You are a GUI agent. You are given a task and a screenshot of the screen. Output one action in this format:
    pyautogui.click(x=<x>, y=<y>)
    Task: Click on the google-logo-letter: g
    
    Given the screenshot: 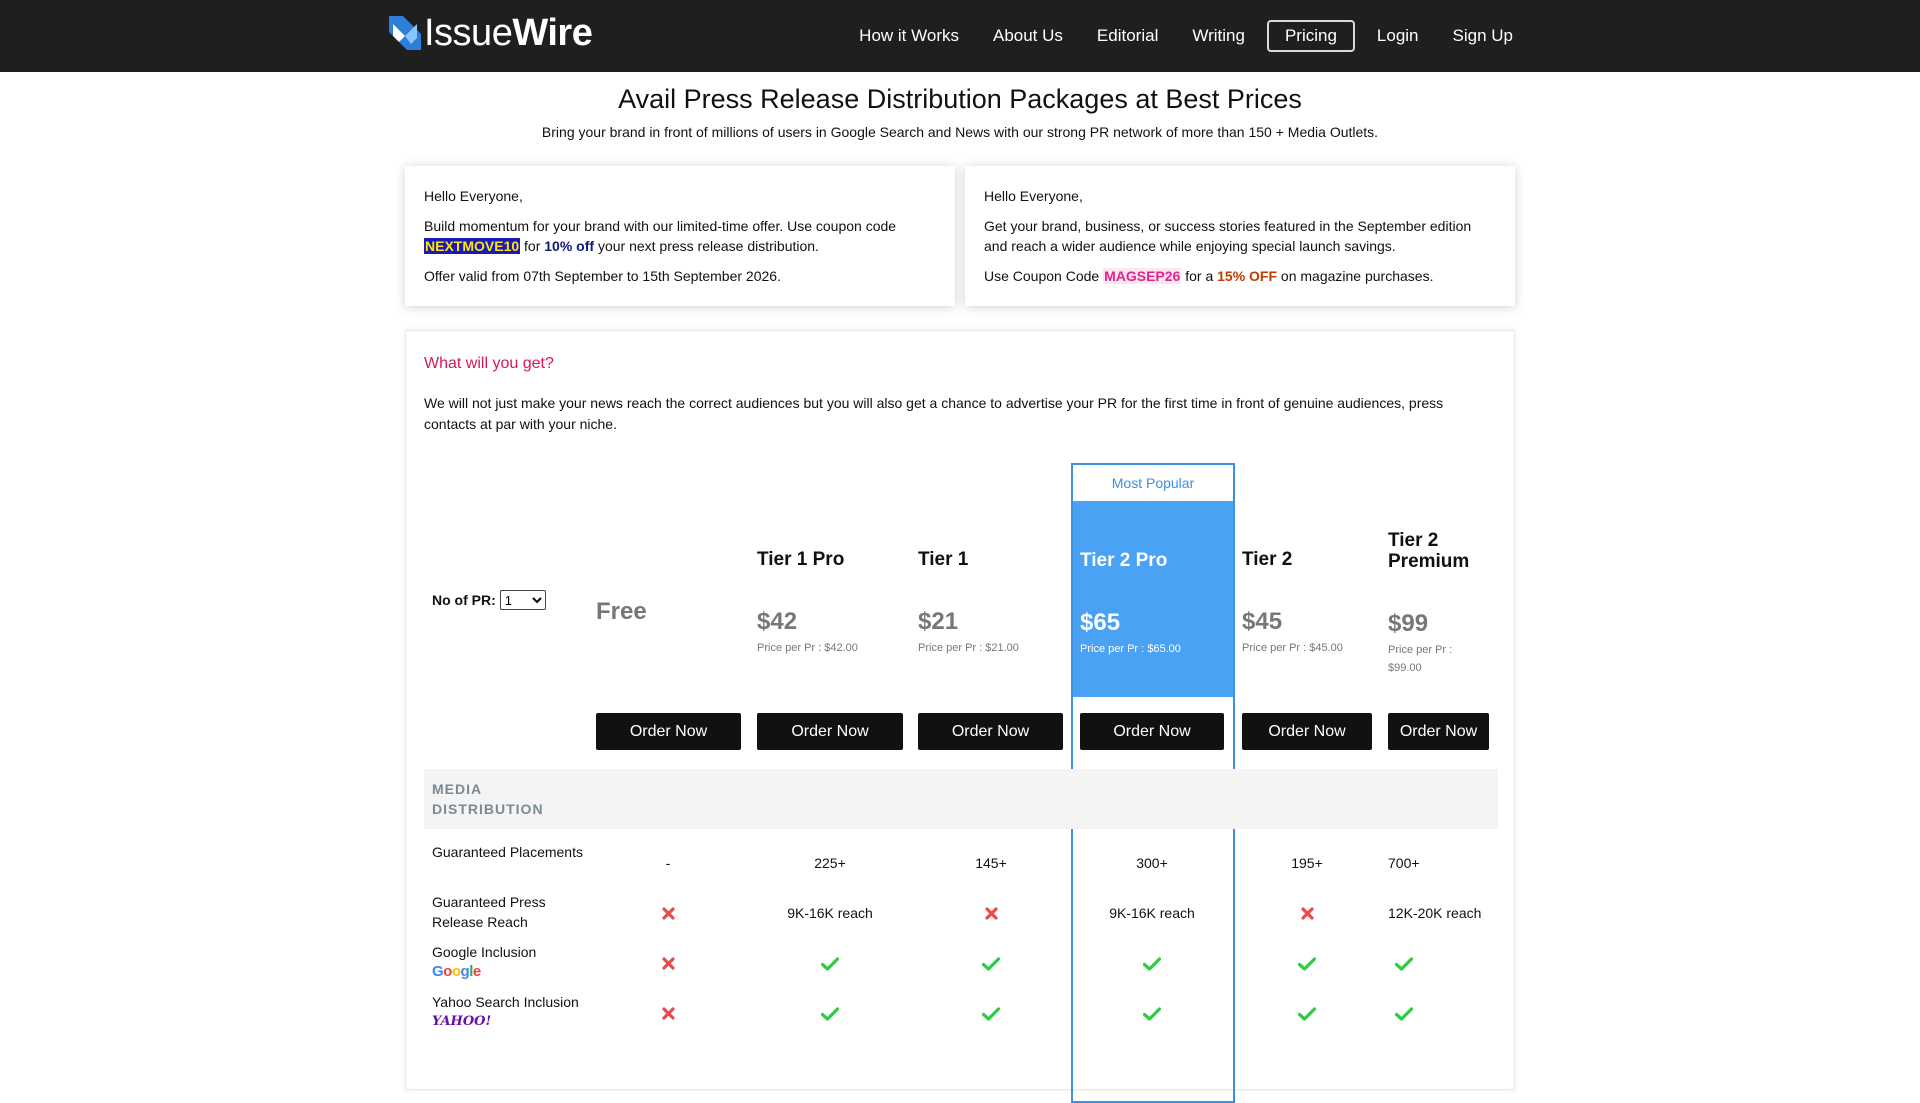 What is the action you would take?
    pyautogui.click(x=465, y=971)
    